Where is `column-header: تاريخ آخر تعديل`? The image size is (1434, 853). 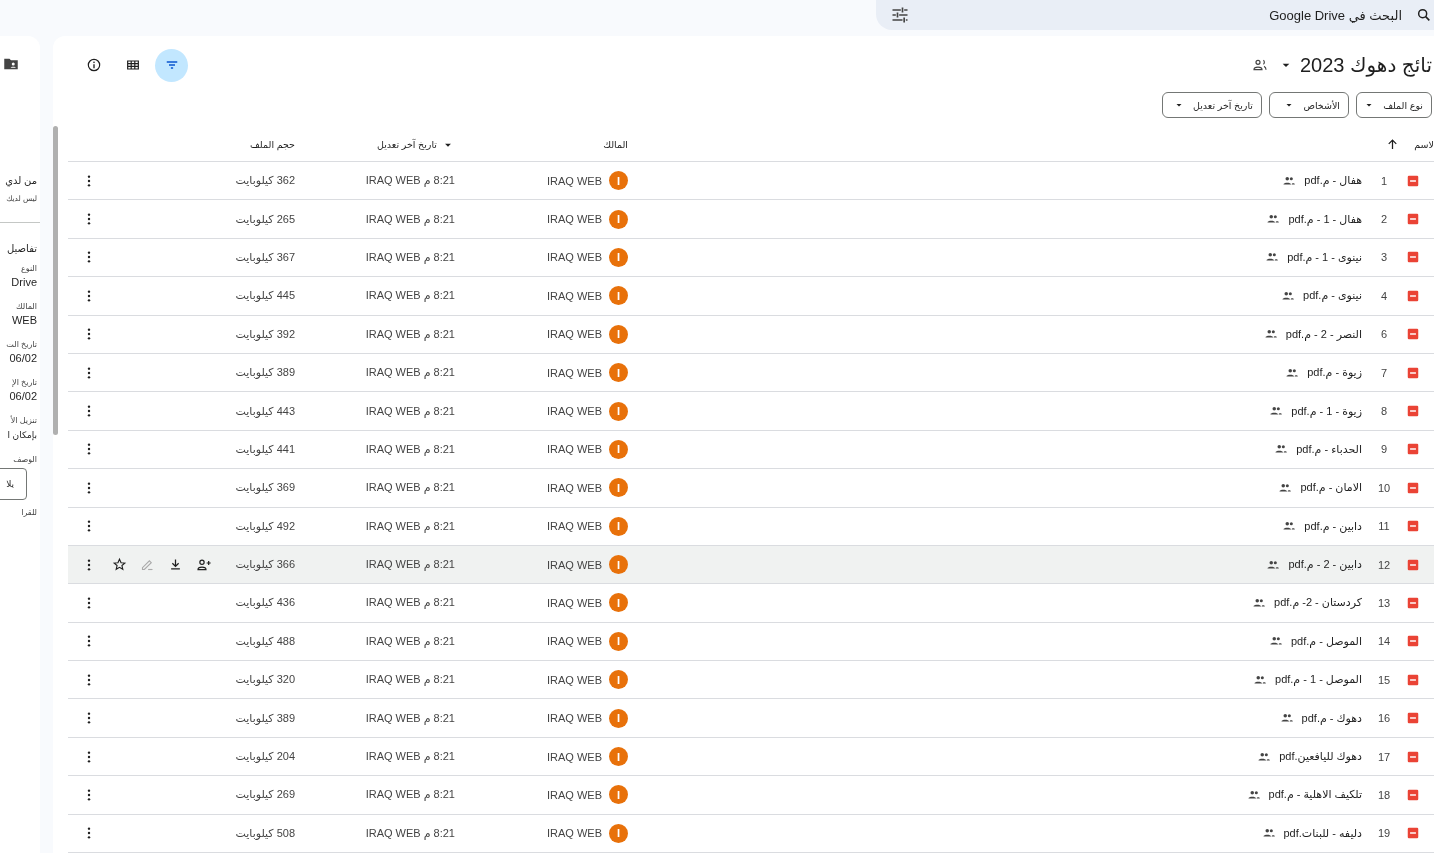 column-header: تاريخ آخر تعديل is located at coordinates (416, 144).